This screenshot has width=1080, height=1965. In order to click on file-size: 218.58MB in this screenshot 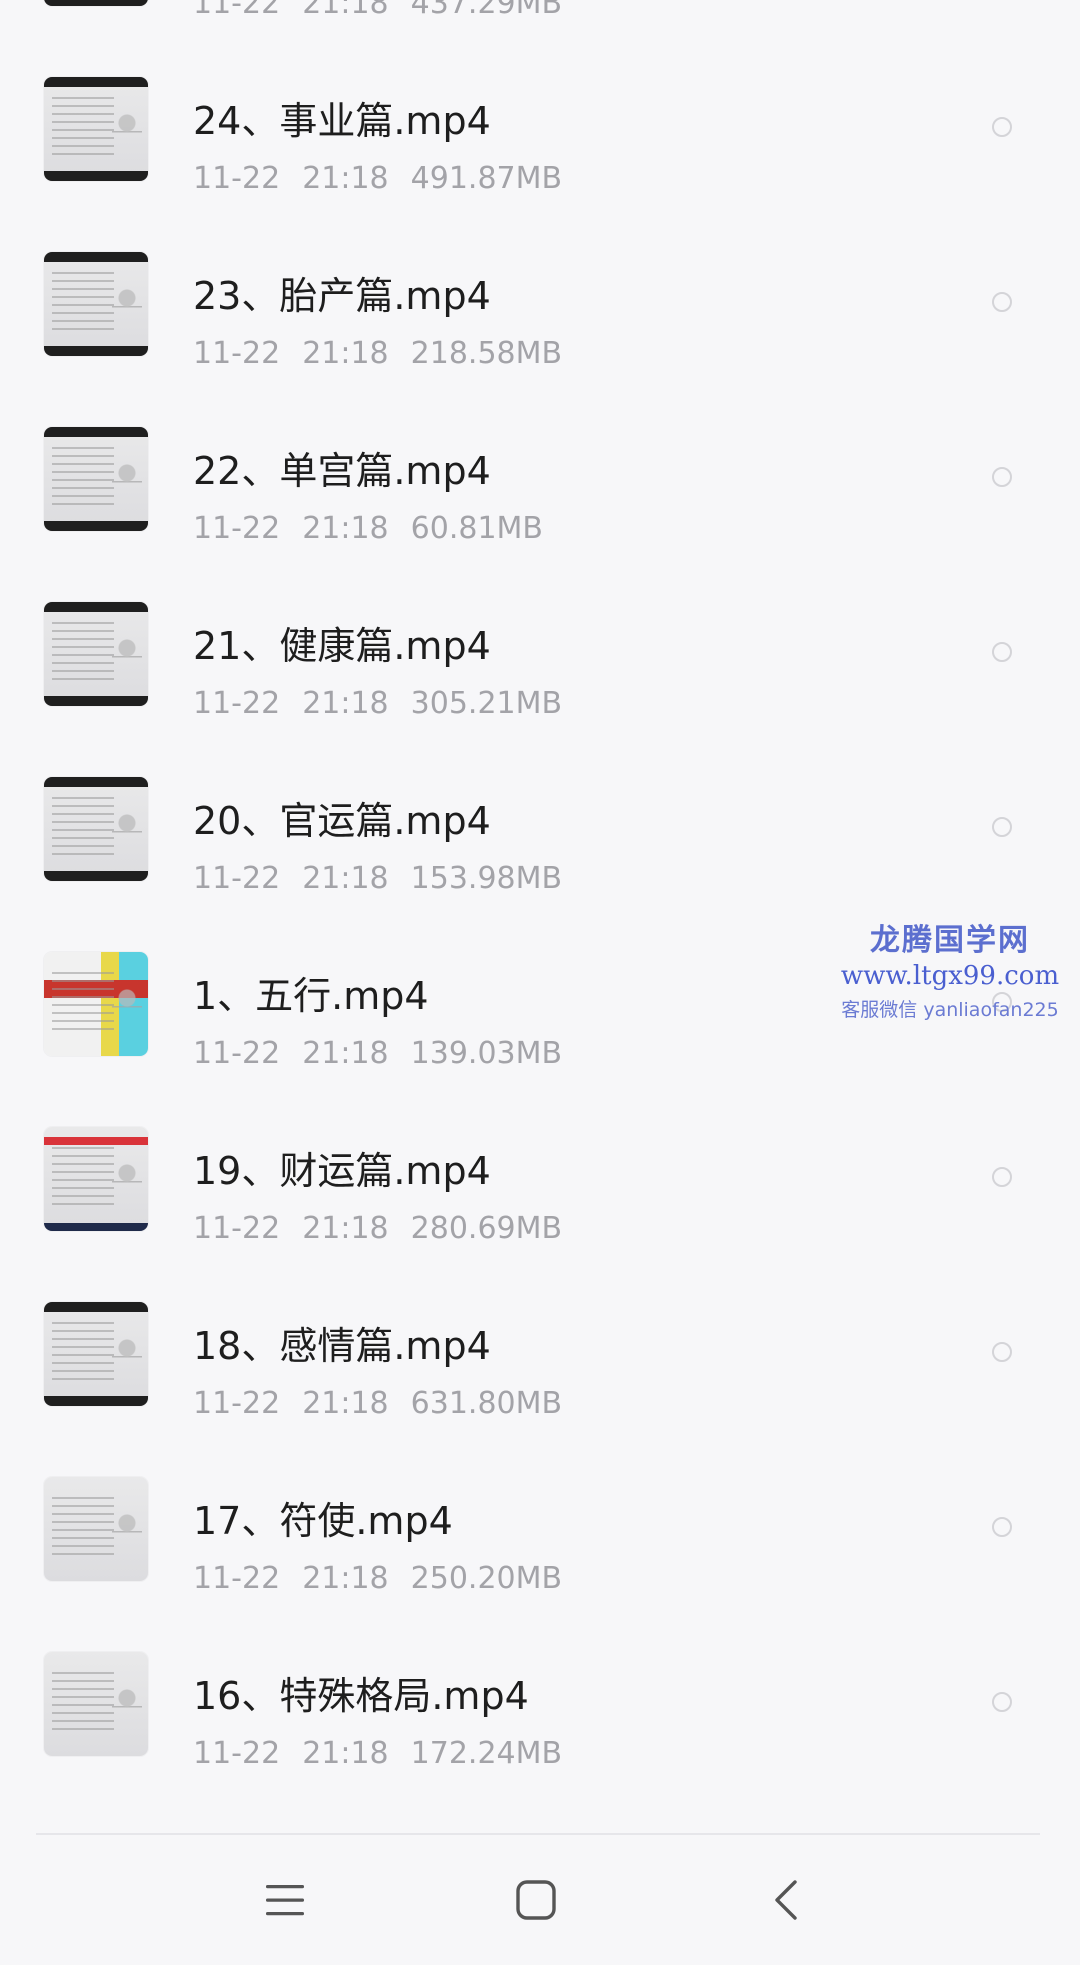, I will do `click(486, 353)`.